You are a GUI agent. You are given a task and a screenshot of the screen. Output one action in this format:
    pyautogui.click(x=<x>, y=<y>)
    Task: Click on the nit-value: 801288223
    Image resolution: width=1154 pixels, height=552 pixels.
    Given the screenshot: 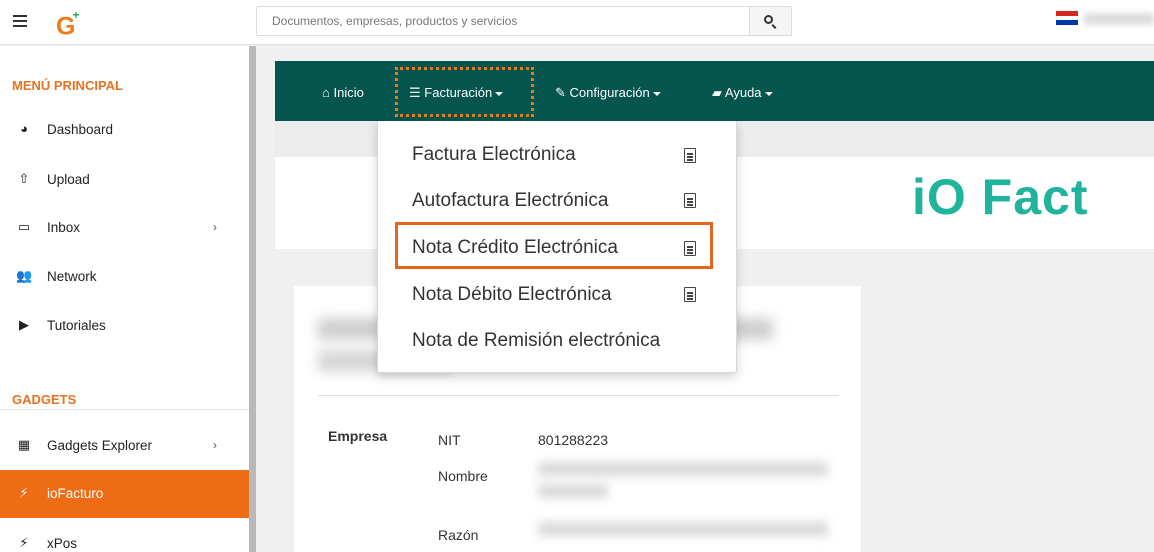 What is the action you would take?
    pyautogui.click(x=573, y=440)
    